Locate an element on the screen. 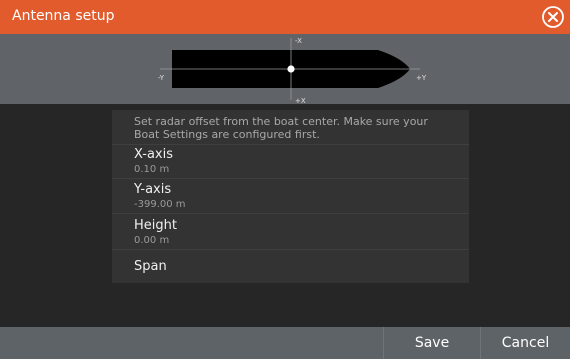  minus-y-label: -Y is located at coordinates (161, 78).